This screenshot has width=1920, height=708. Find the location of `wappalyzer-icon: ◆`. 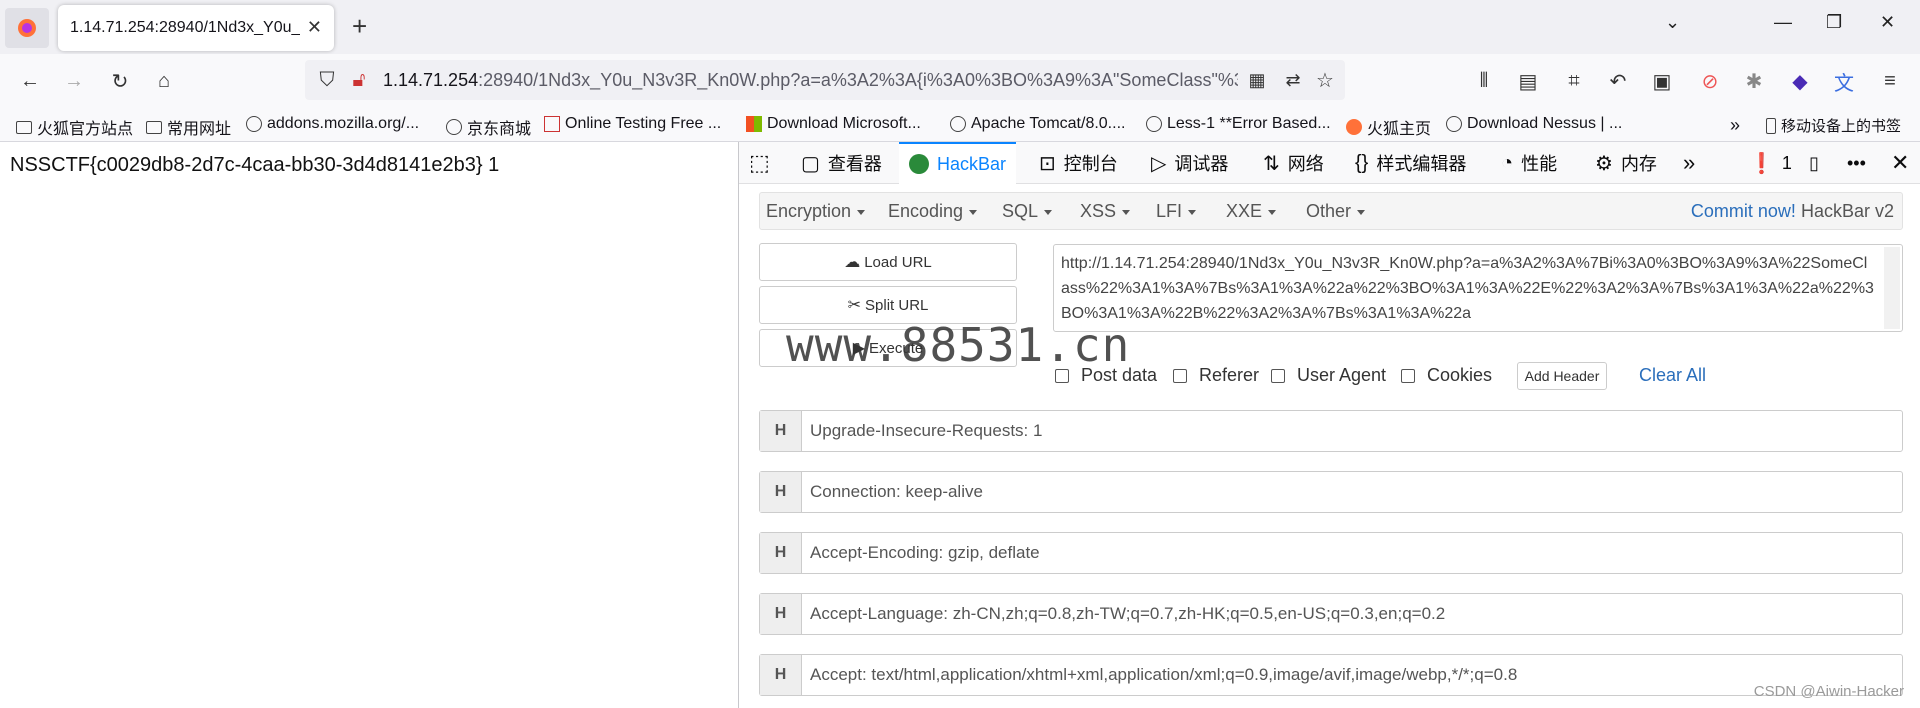

wappalyzer-icon: ◆ is located at coordinates (1800, 81).